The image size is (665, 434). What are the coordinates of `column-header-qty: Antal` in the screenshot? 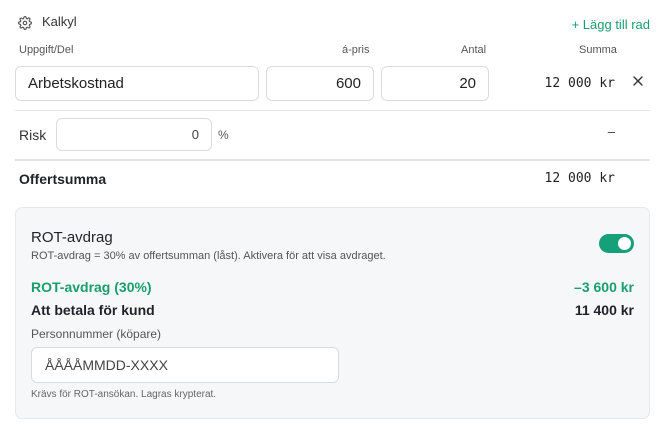 It's located at (474, 50).